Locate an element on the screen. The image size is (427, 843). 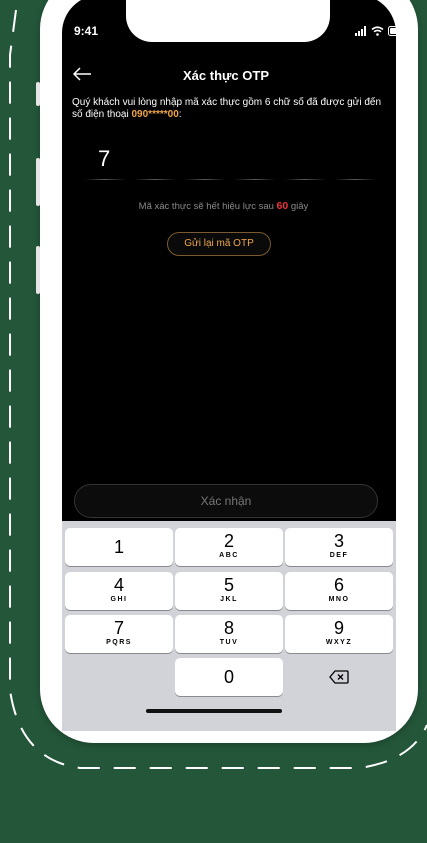
key-9: 9 WXYZ is located at coordinates (339, 634).